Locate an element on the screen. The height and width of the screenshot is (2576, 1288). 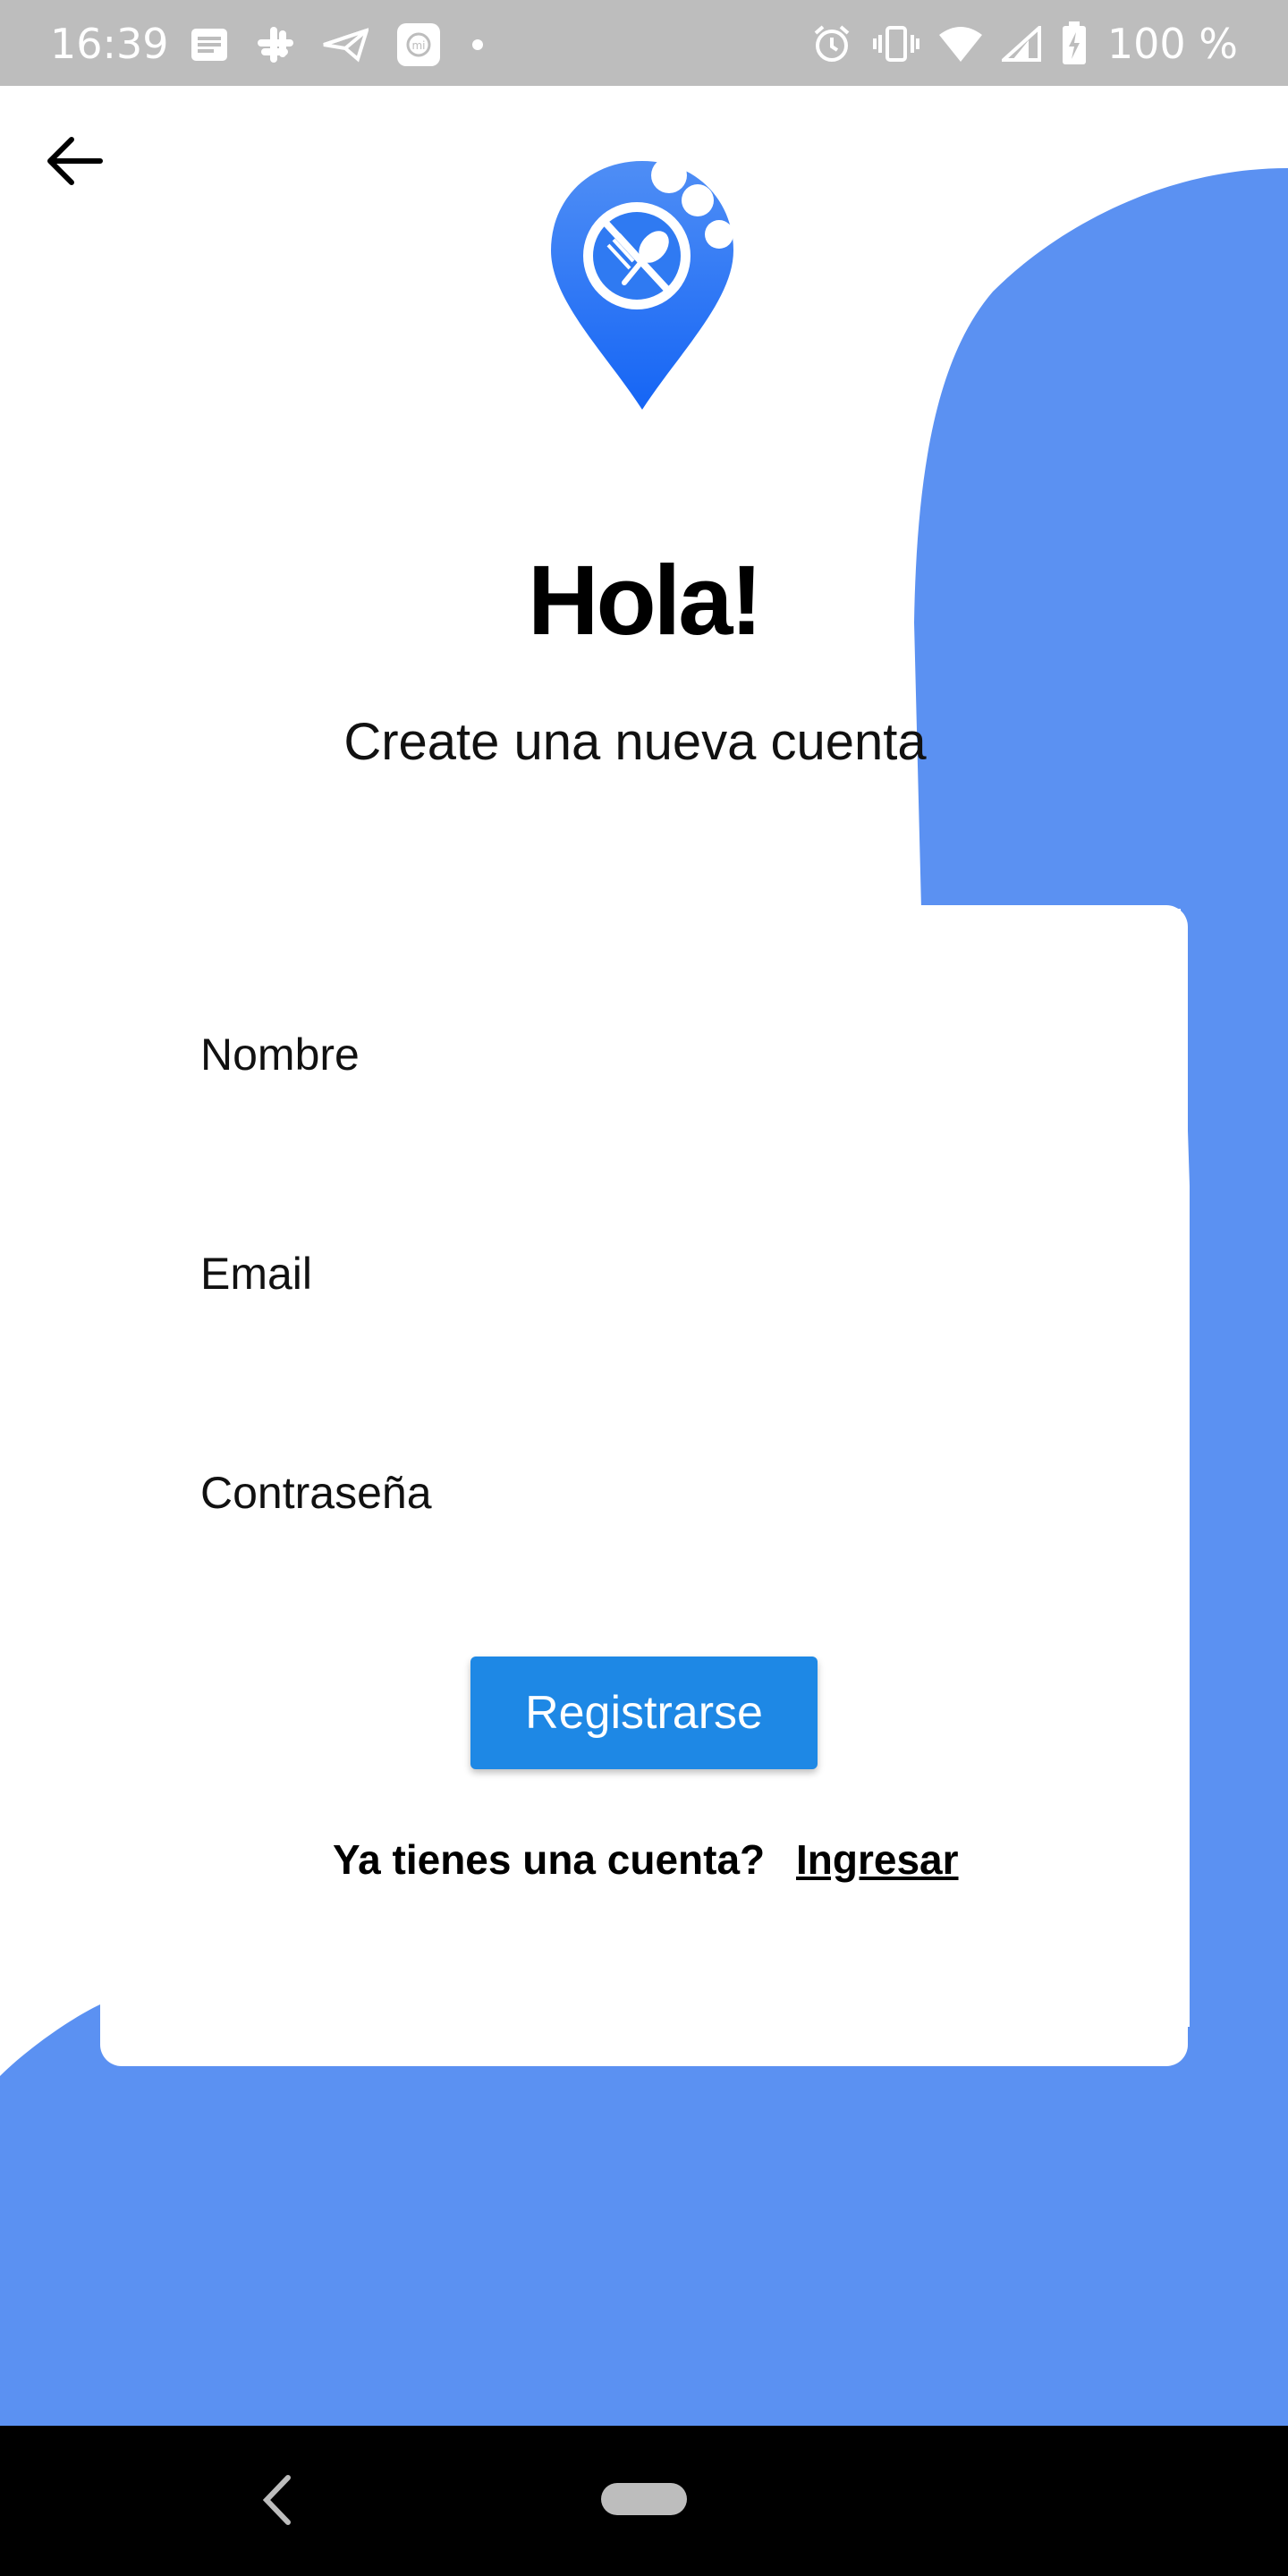
food-location-pin-icon is located at coordinates (642, 283).